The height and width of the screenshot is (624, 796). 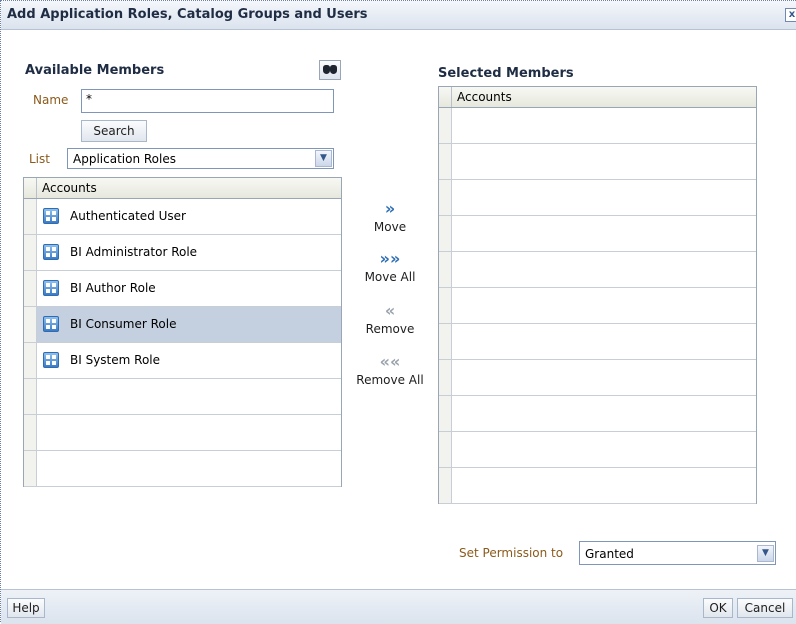 What do you see at coordinates (390, 277) in the screenshot?
I see `move-all-label: Move All` at bounding box center [390, 277].